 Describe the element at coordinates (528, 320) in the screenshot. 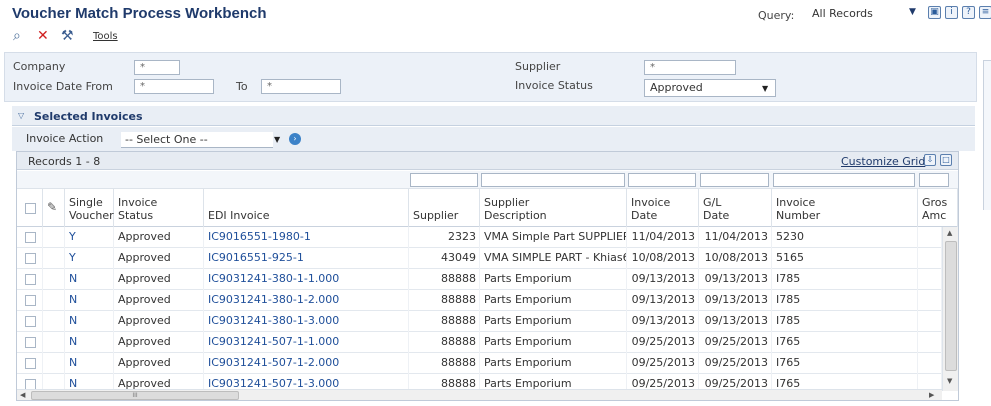

I see `supplier-description-cell: Parts Emporium` at that location.